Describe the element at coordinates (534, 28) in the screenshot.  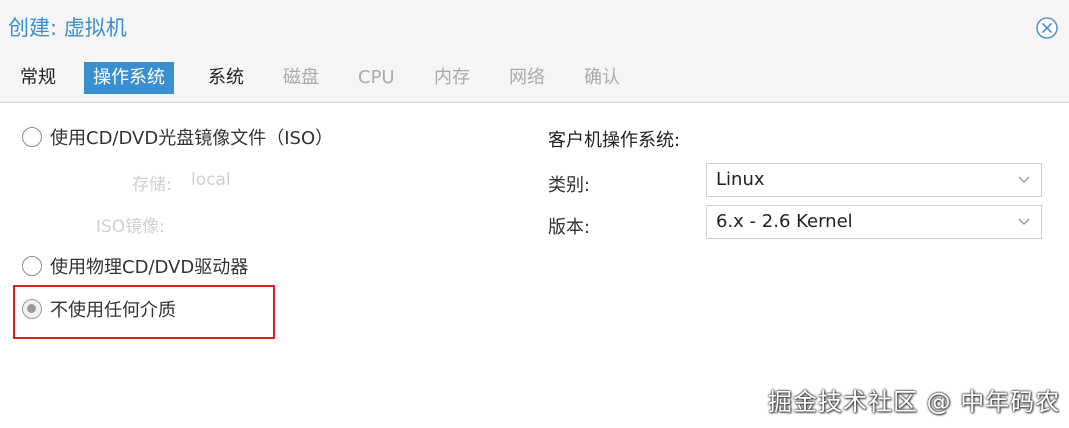
I see `dialog-titlebar: 创建: 虚拟机` at that location.